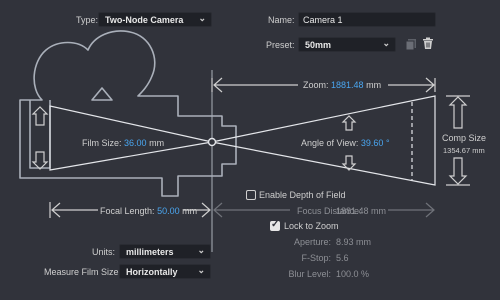 This screenshot has height=300, width=500. I want to click on film-size-value: 36.00, so click(135, 143).